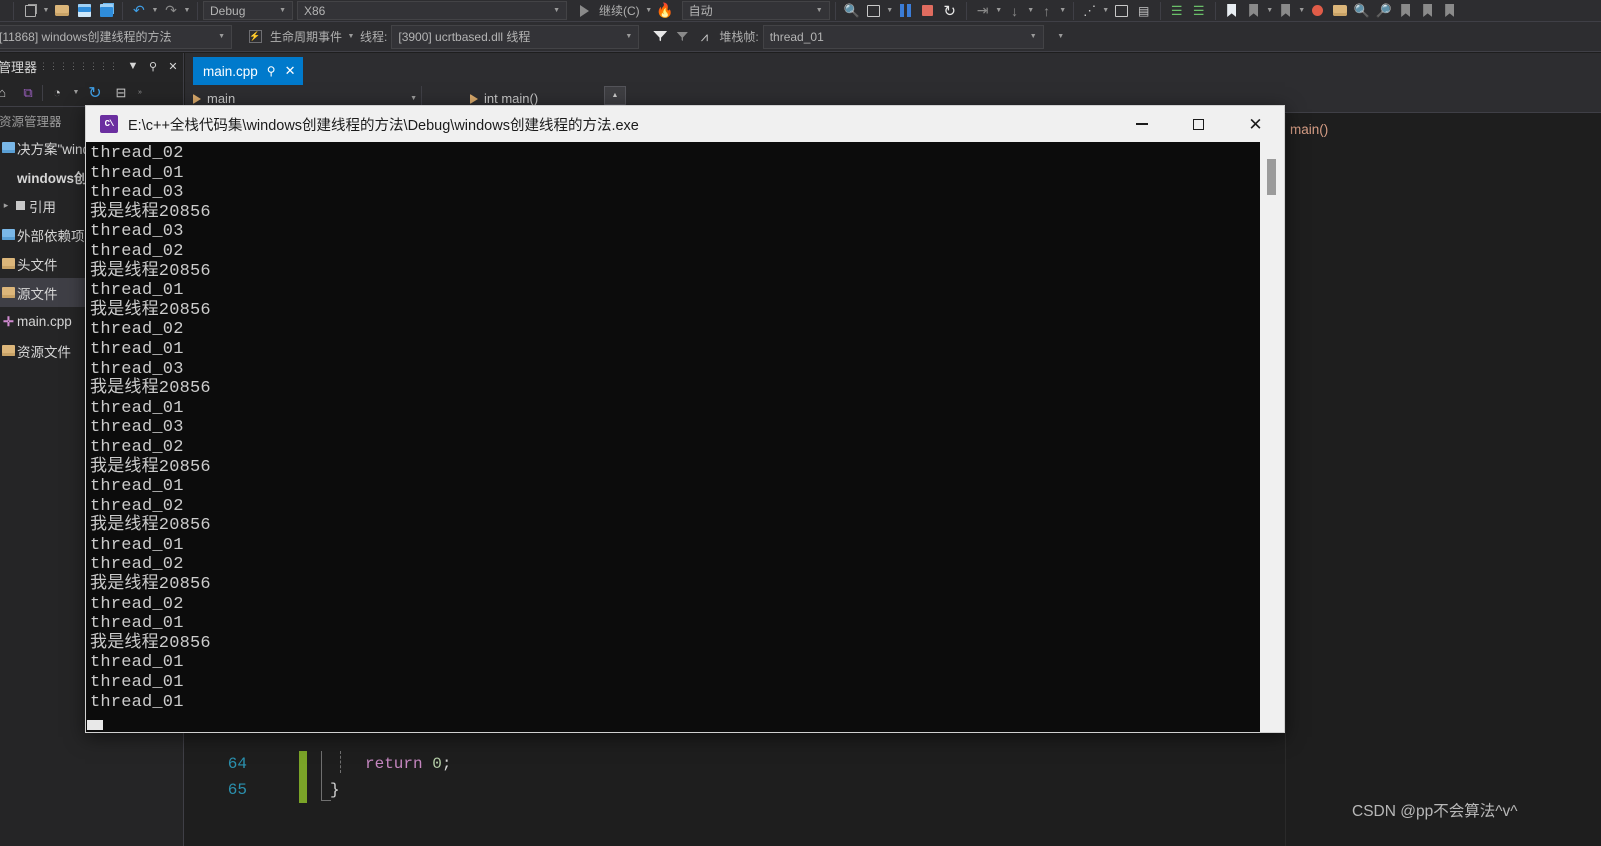  What do you see at coordinates (187, 11) in the screenshot?
I see `redo-dropdown-caret-icon: ▼` at bounding box center [187, 11].